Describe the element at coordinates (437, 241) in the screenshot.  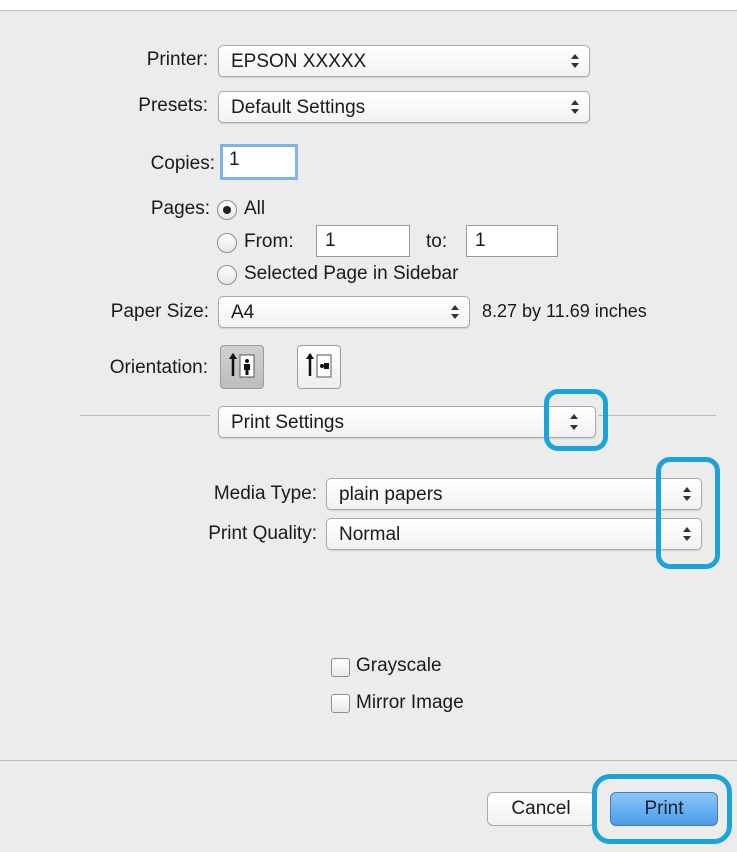
I see `pages-to-label: to:` at that location.